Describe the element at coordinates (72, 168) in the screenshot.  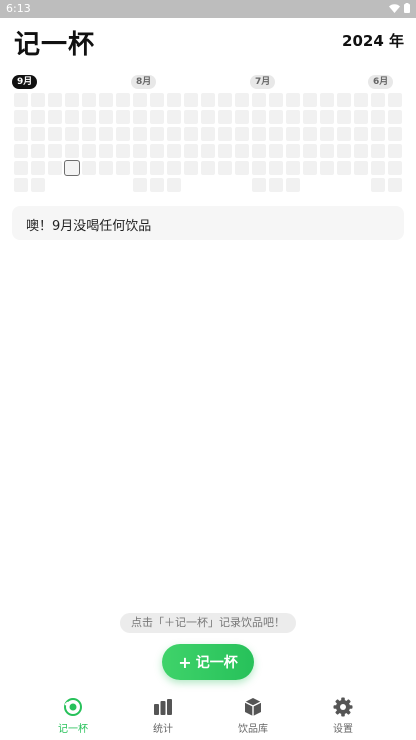
I see `heatmap-cell-today` at that location.